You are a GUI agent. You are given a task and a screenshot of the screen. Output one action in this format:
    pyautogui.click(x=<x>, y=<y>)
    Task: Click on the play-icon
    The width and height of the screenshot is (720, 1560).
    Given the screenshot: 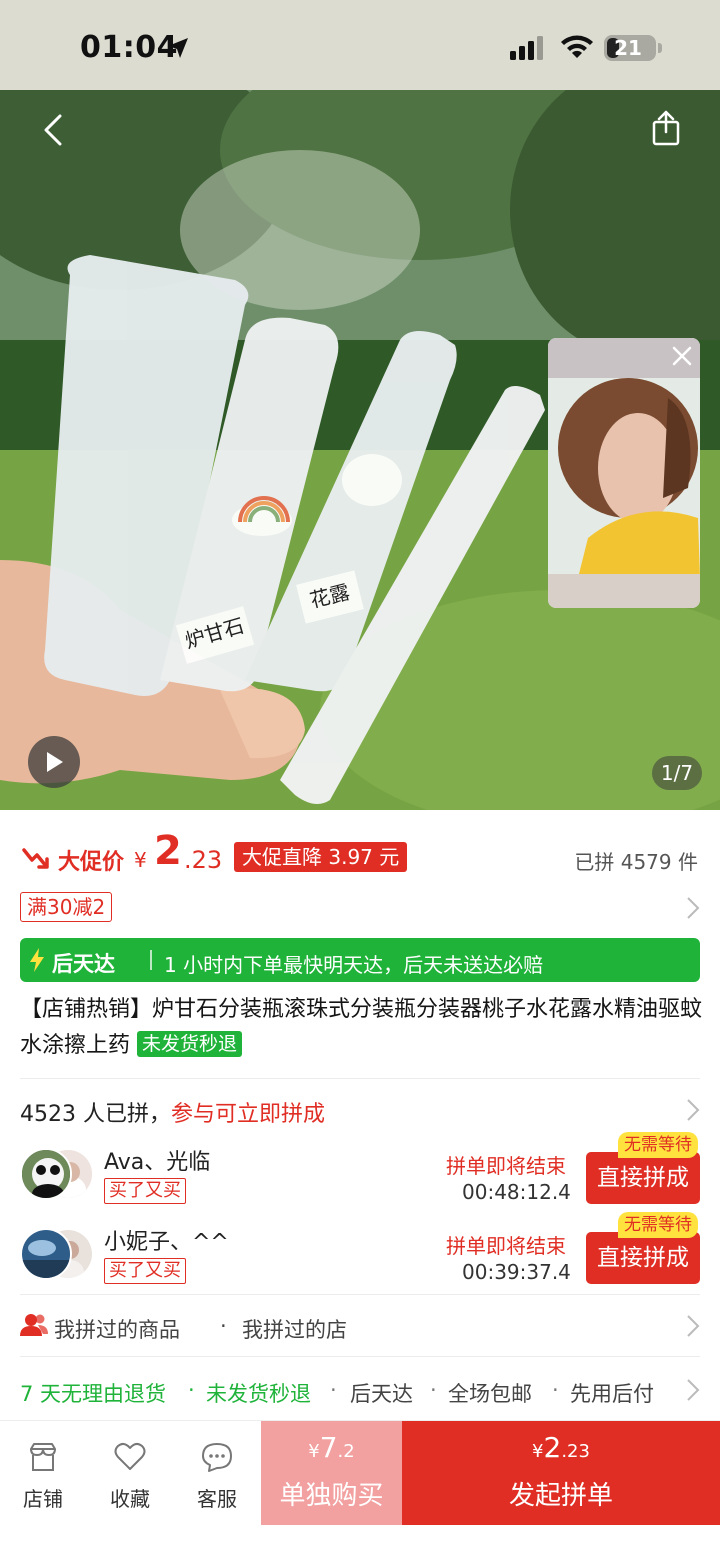 What is the action you would take?
    pyautogui.click(x=55, y=762)
    